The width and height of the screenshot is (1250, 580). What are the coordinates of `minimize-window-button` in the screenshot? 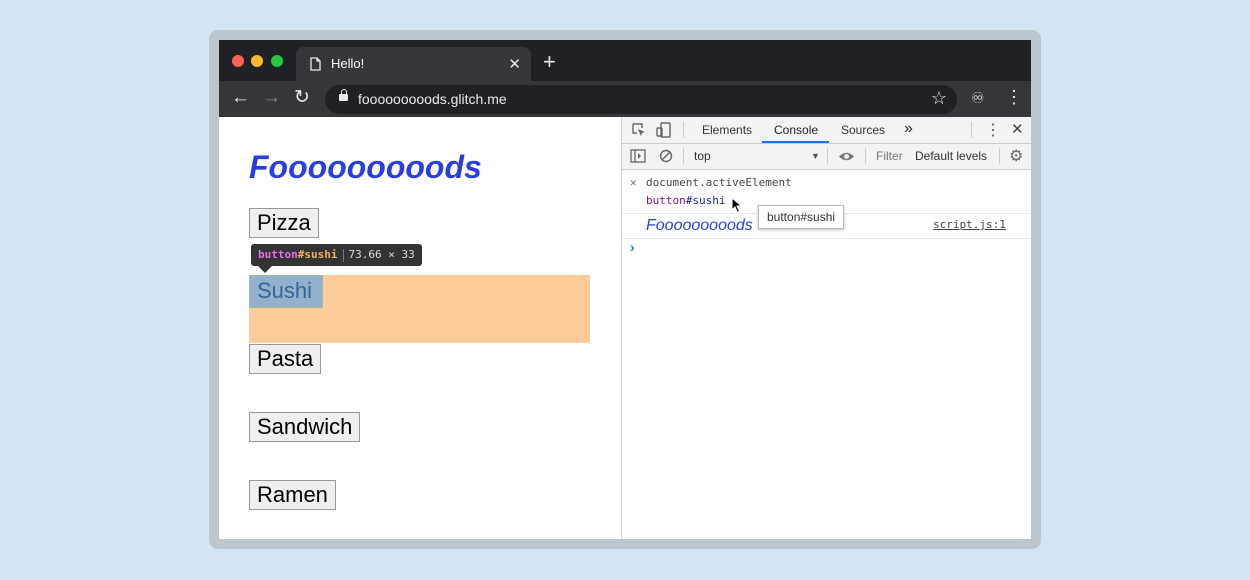 It's located at (257, 61).